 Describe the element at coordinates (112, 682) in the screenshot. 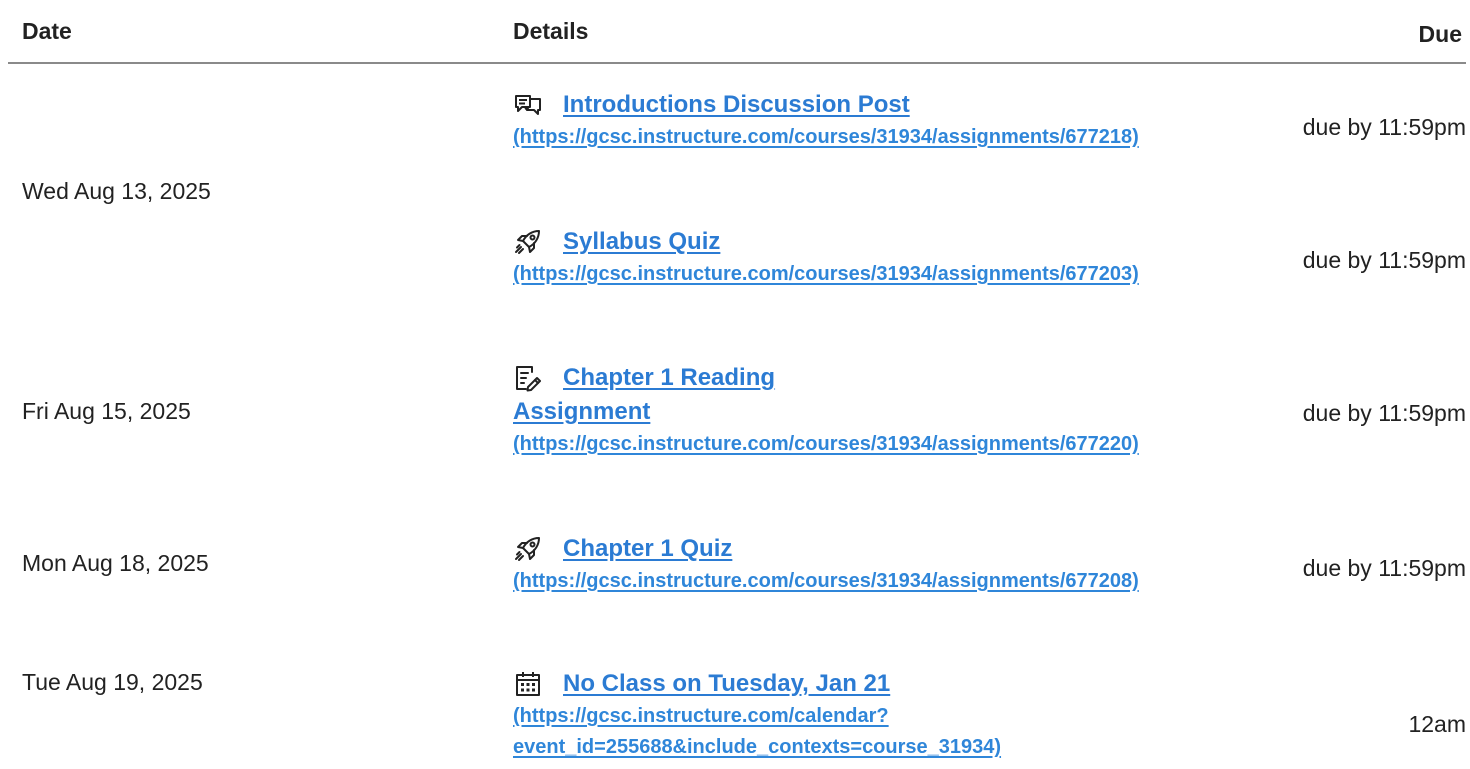

I see `row-date: Tue Aug 19, 2025` at that location.